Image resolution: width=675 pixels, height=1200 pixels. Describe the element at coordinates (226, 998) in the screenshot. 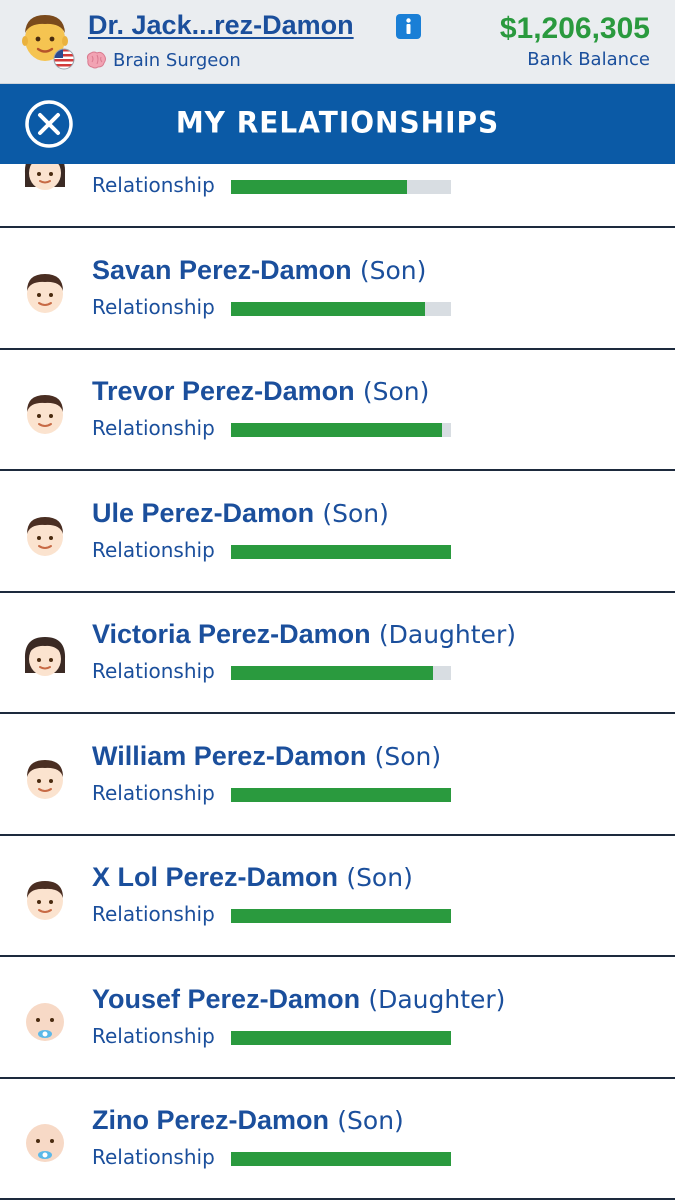

I see `relative-name: Yousef Perez-Damon` at that location.